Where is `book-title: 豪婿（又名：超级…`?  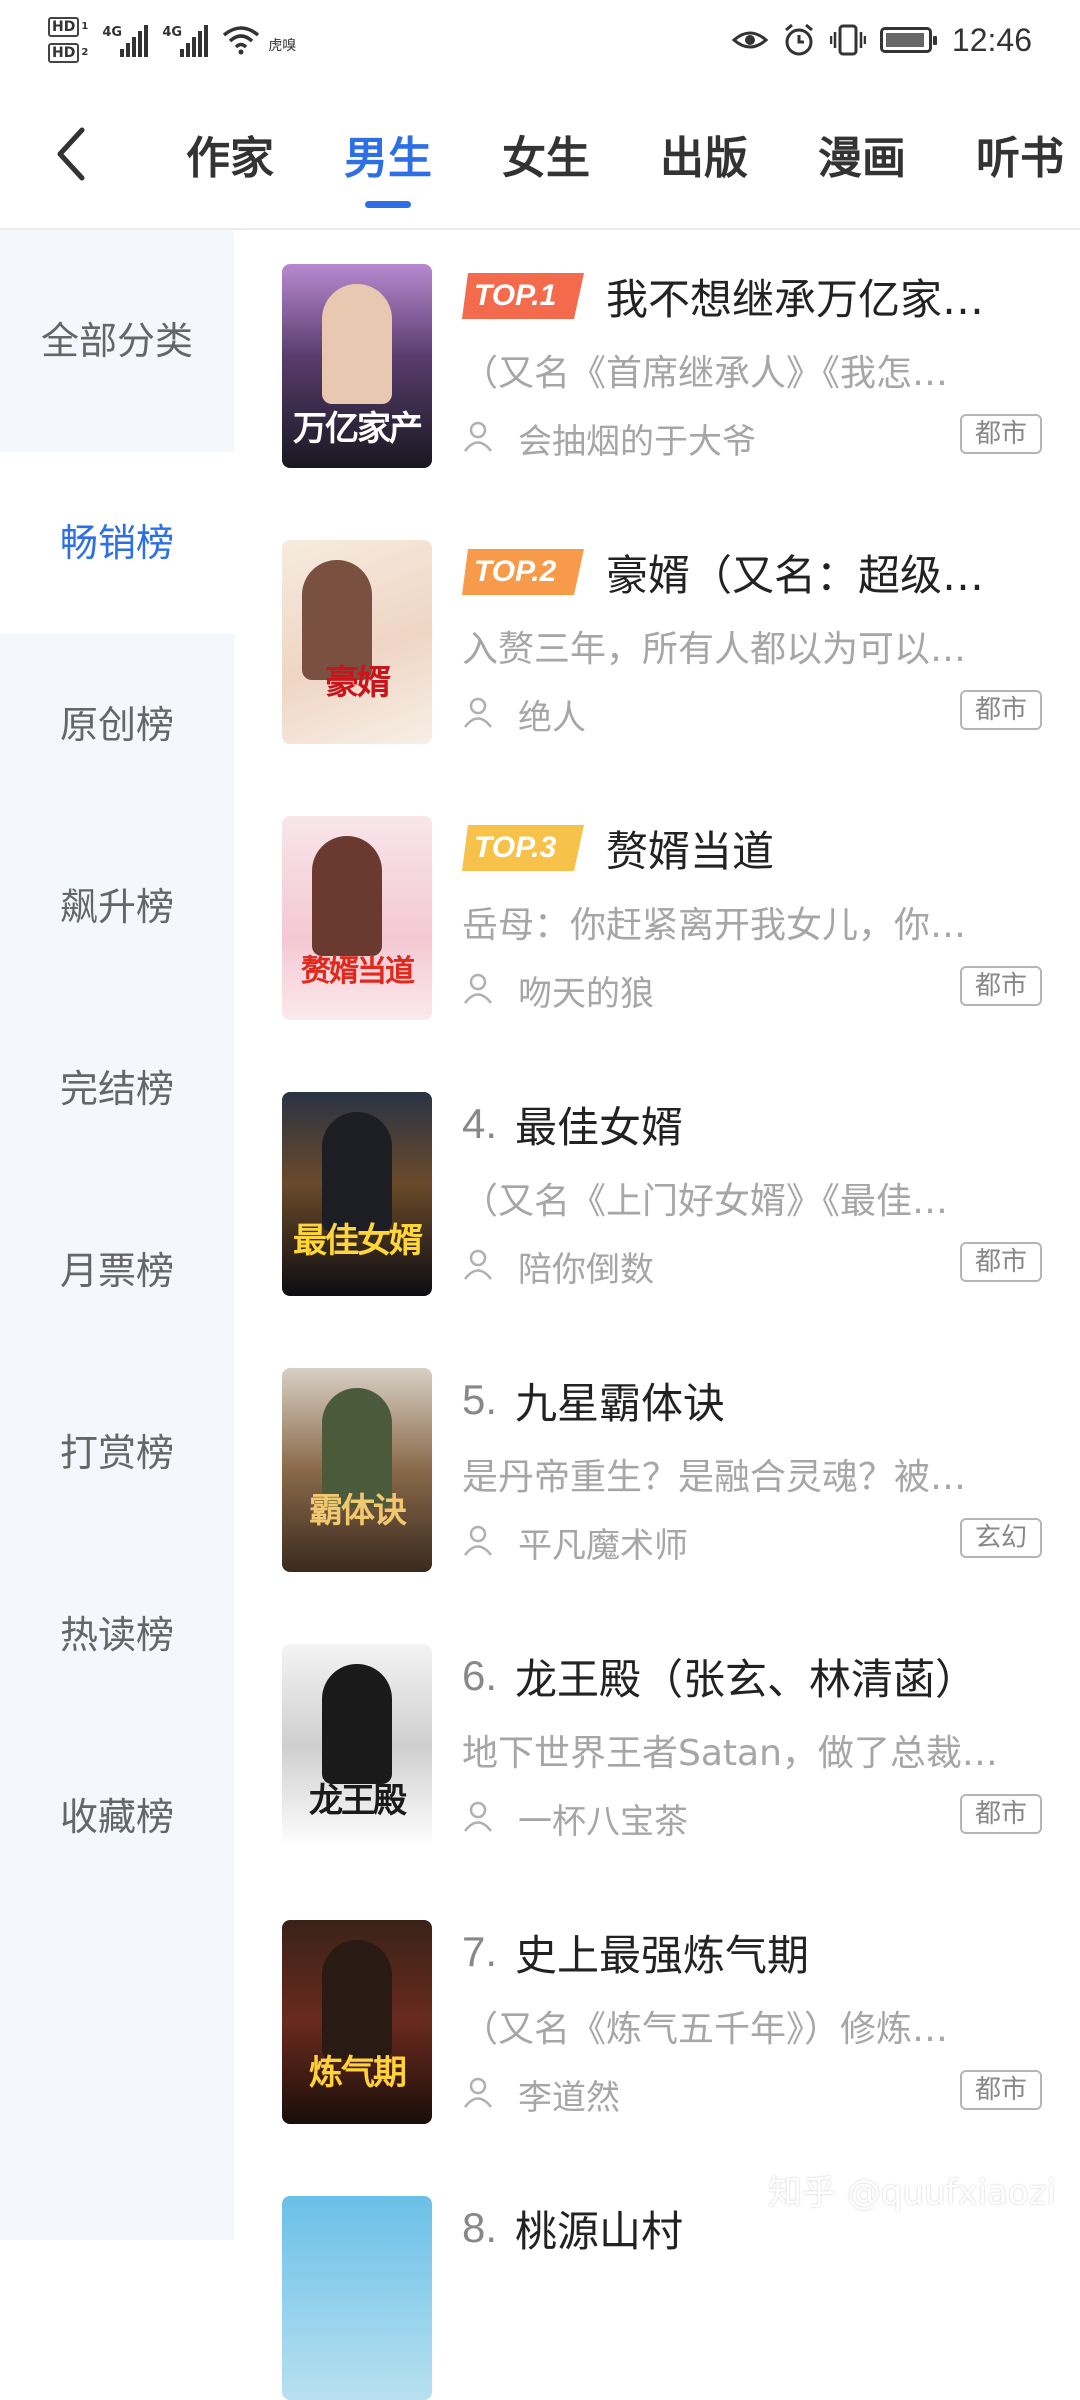 book-title: 豪婿（又名：超级… is located at coordinates (795, 572).